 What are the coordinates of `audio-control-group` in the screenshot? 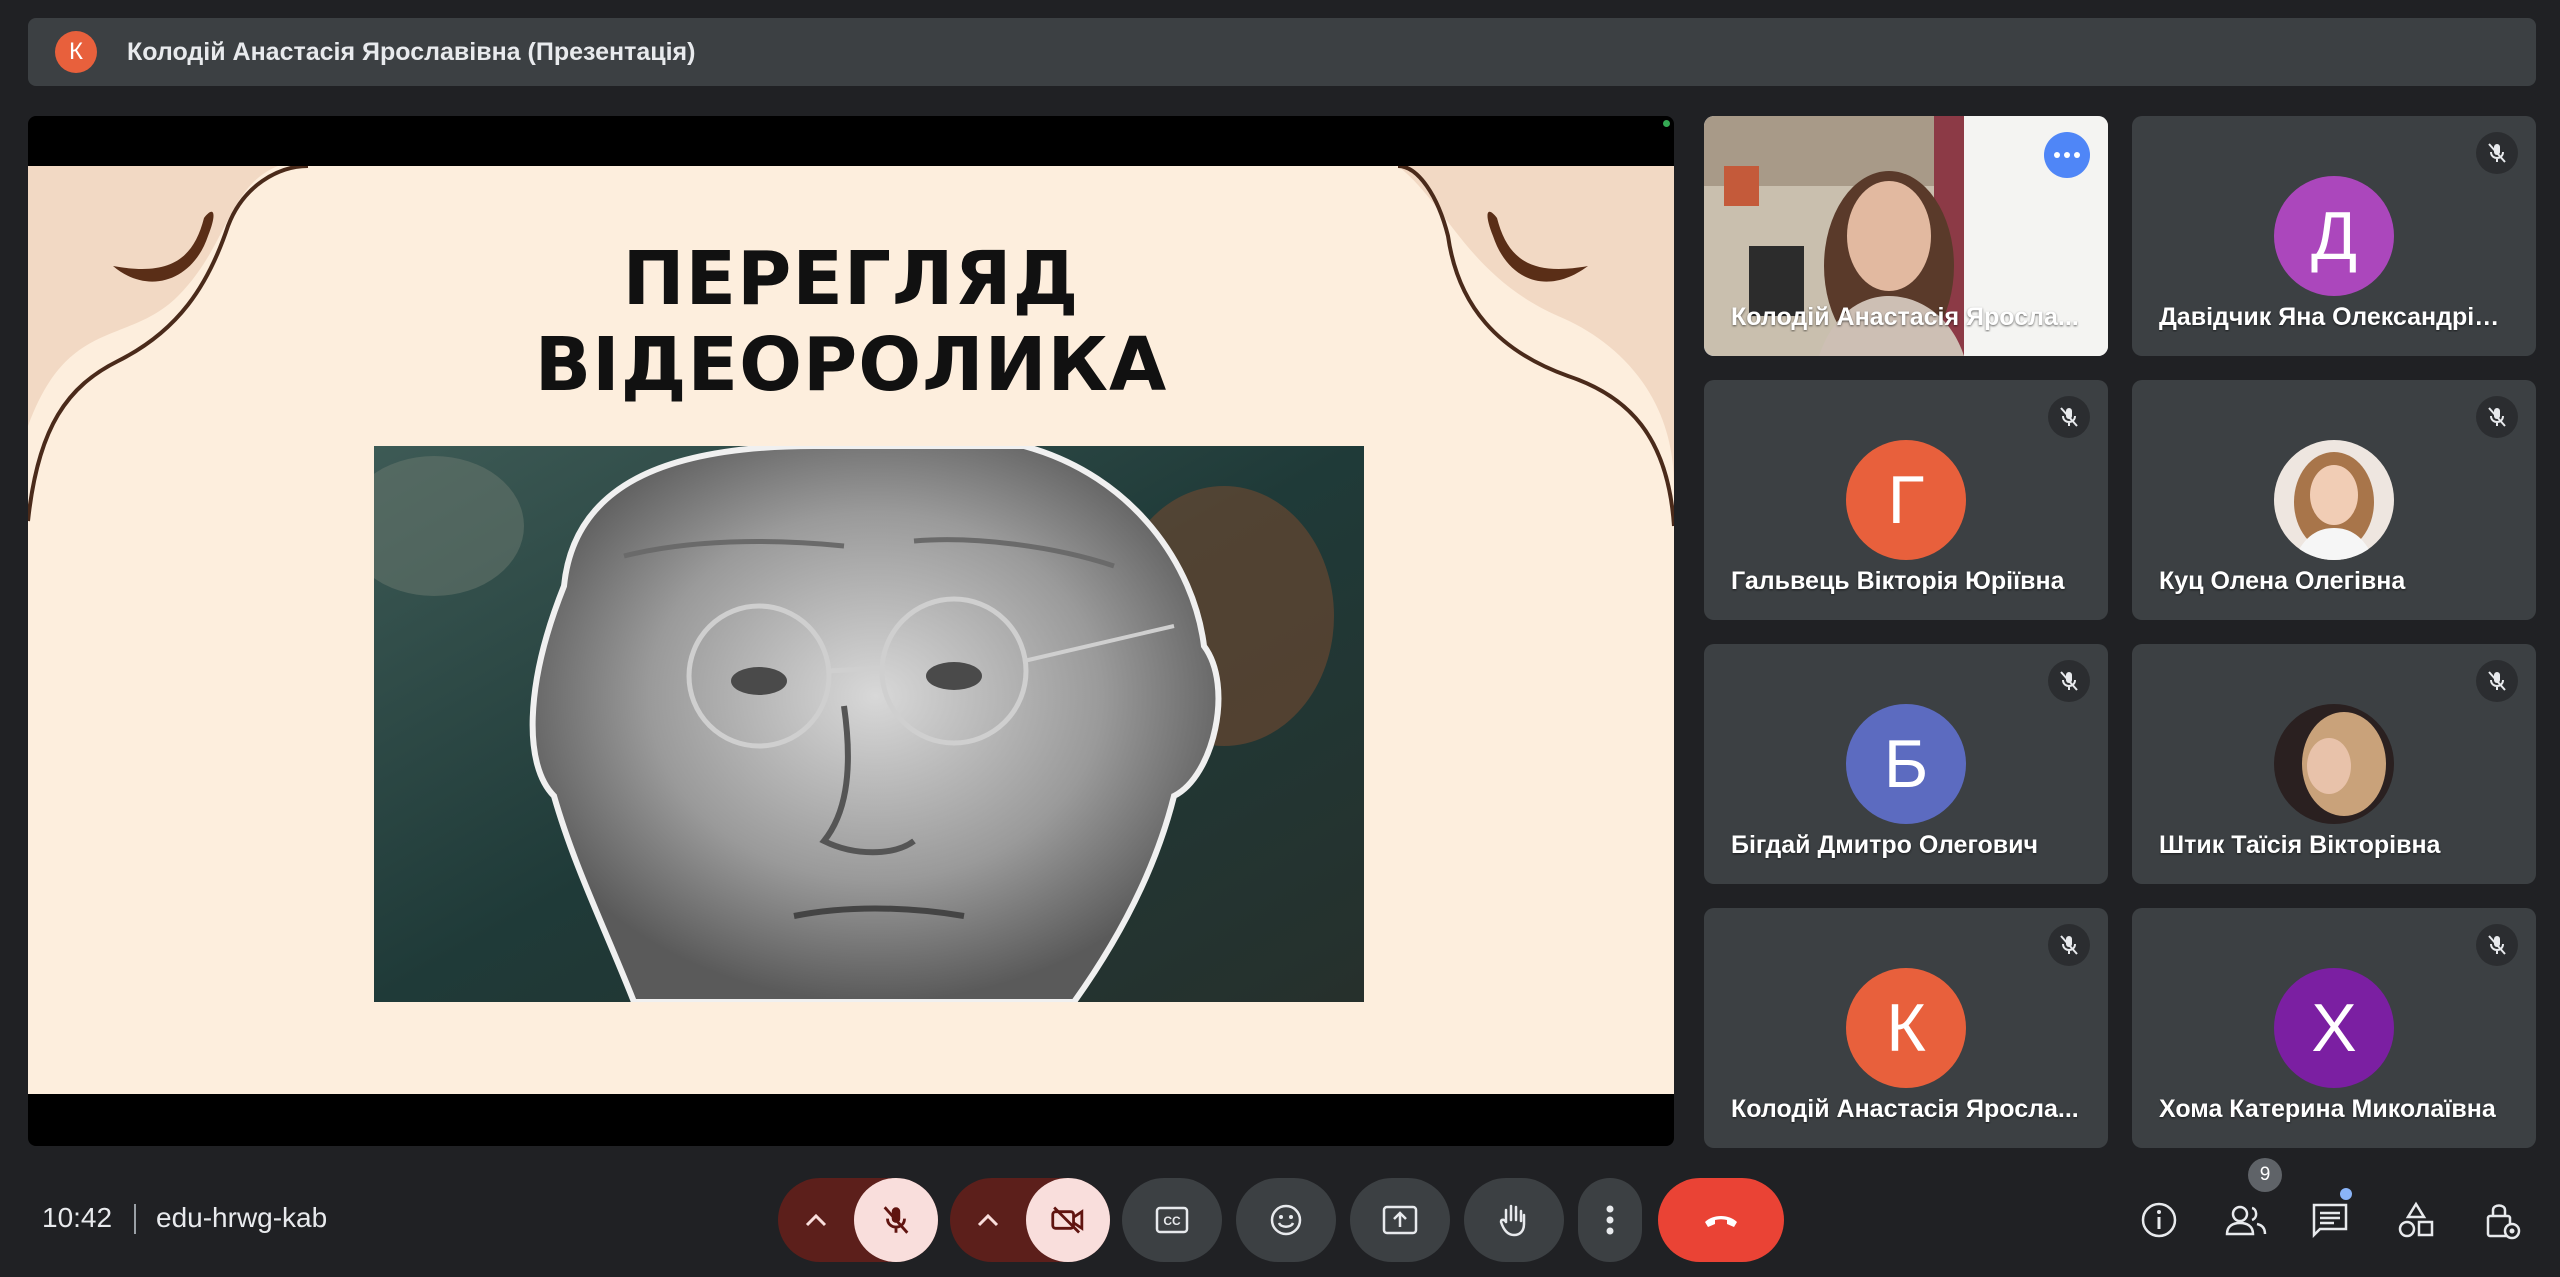 It's located at (858, 1220).